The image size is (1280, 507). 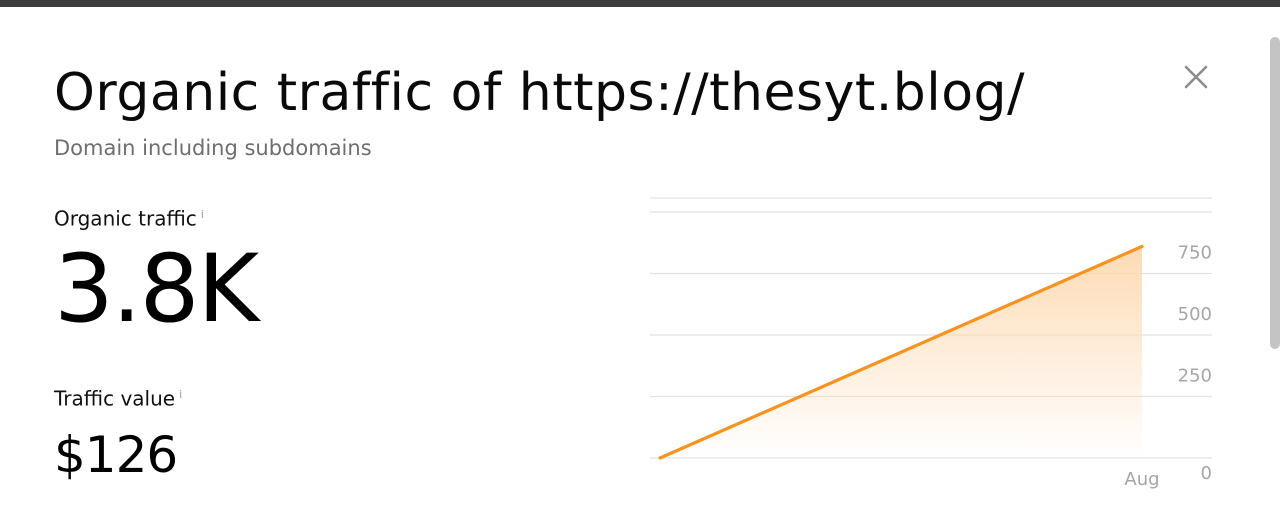 I want to click on modal-title: Organic traffic of https://thesyt.blog/, so click(x=540, y=93).